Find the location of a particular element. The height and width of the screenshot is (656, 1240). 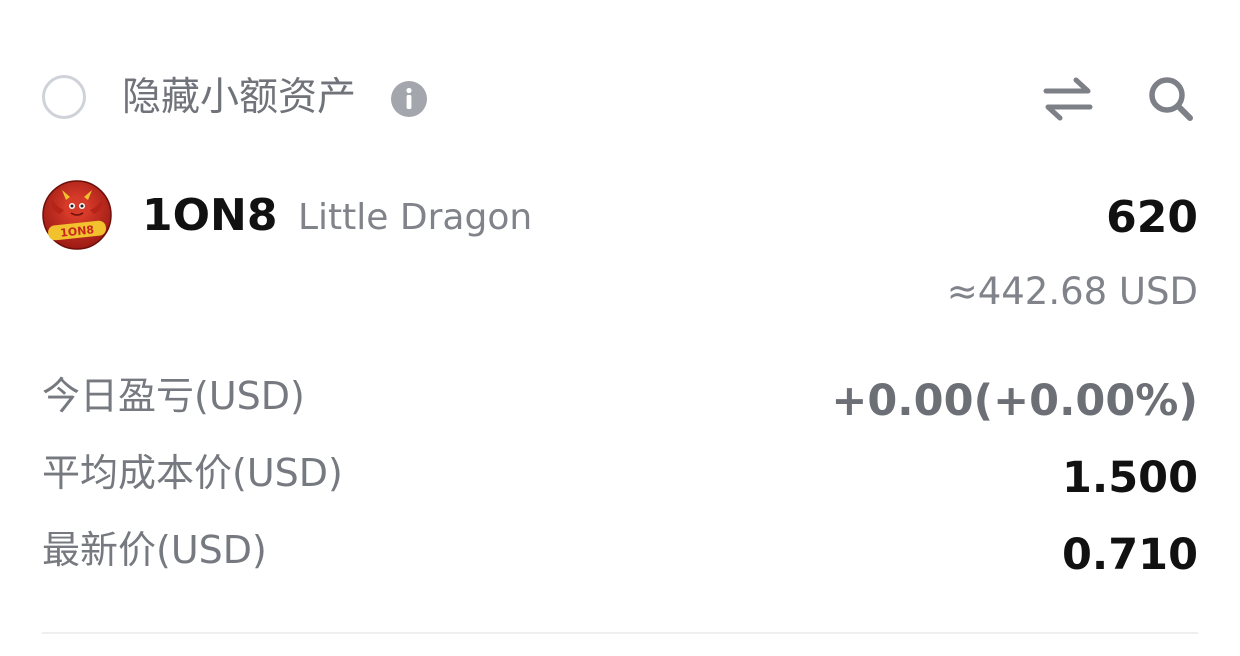

search-icon is located at coordinates (1171, 99).